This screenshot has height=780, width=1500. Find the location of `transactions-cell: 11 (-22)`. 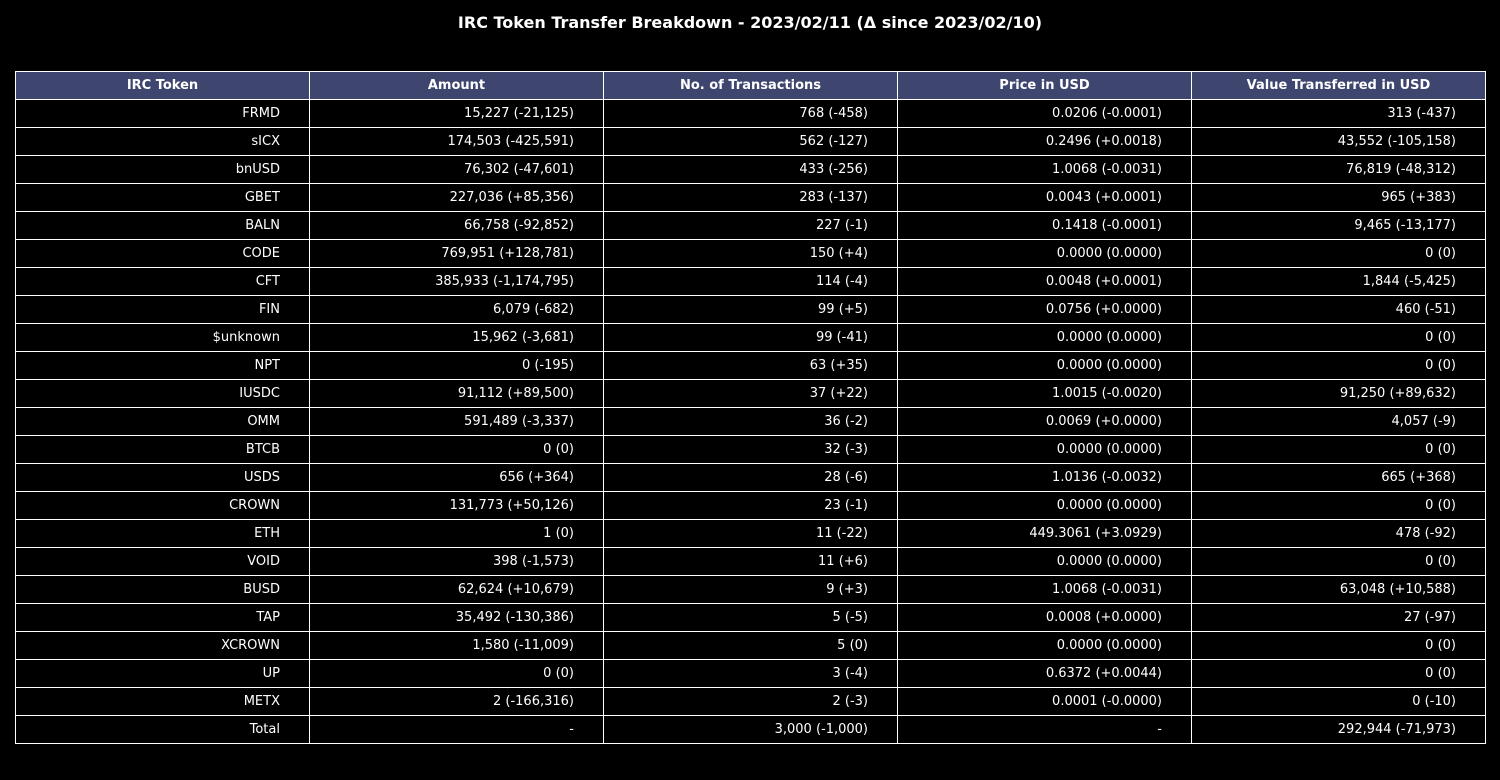

transactions-cell: 11 (-22) is located at coordinates (750, 533).